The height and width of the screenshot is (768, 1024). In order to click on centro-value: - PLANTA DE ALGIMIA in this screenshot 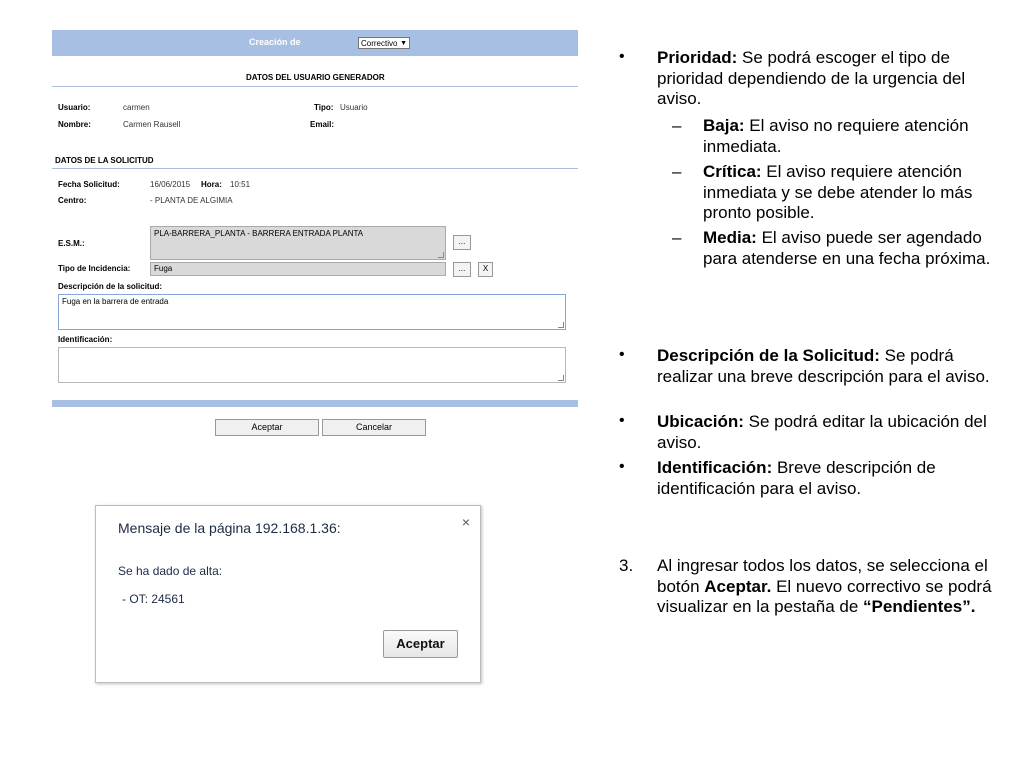, I will do `click(191, 200)`.